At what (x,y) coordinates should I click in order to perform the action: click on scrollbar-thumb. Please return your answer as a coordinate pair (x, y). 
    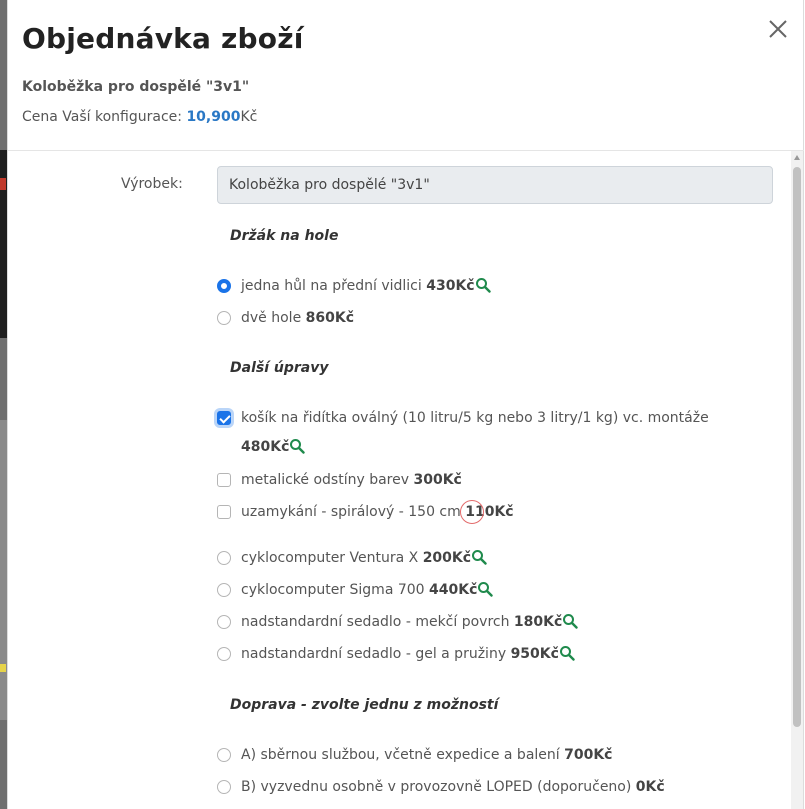
    Looking at the image, I should click on (797, 447).